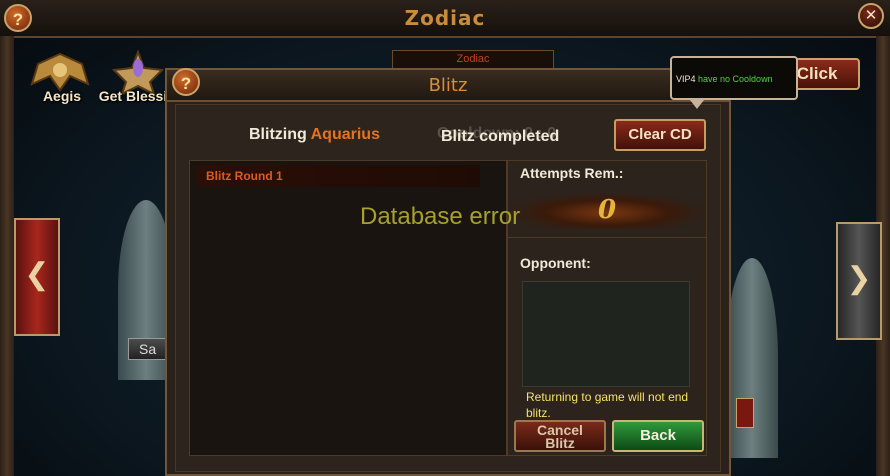 This screenshot has height=476, width=890. What do you see at coordinates (473, 60) in the screenshot?
I see `zodiac-tab: Zodiac` at bounding box center [473, 60].